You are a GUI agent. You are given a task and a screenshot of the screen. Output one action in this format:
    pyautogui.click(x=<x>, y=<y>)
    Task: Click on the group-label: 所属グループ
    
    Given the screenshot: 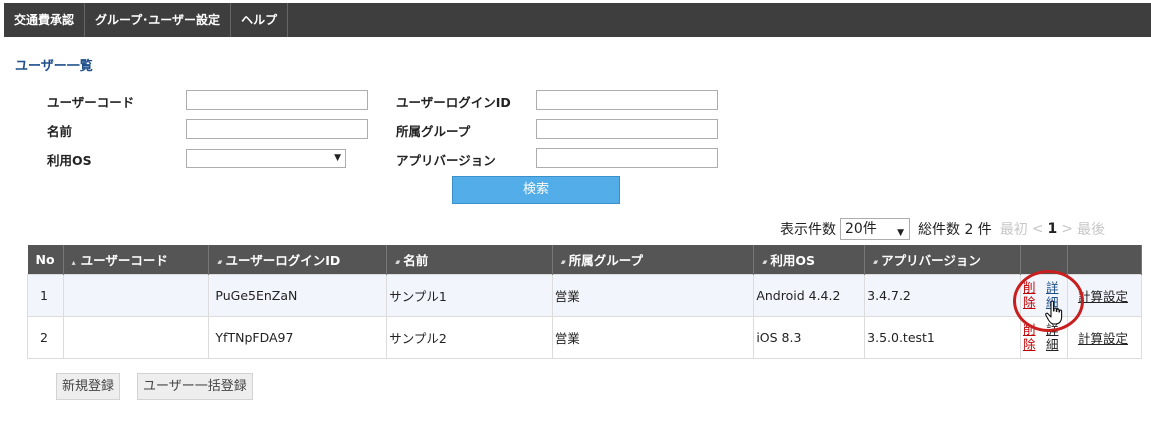 What is the action you would take?
    pyautogui.click(x=433, y=131)
    